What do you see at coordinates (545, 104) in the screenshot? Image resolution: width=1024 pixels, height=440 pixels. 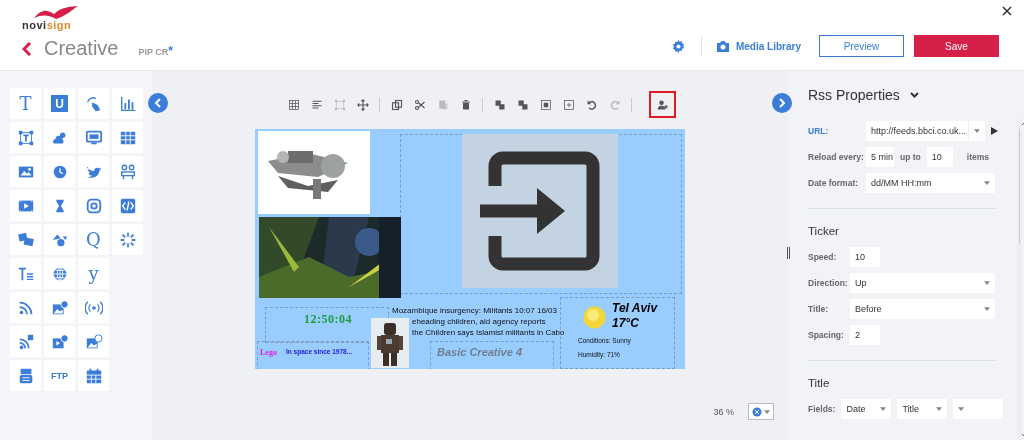 I see `forward-icon` at bounding box center [545, 104].